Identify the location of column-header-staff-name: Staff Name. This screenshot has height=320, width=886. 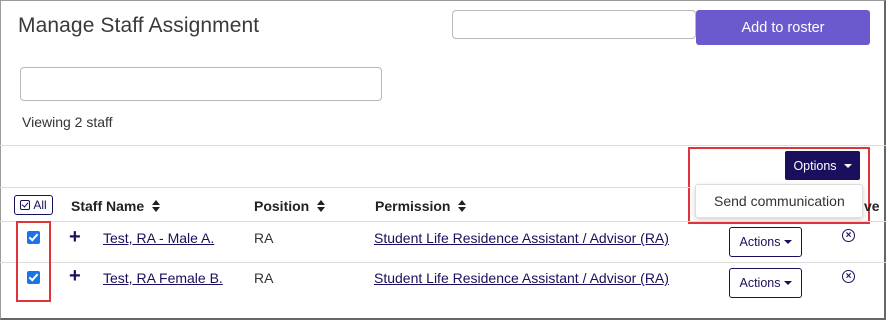
(116, 206).